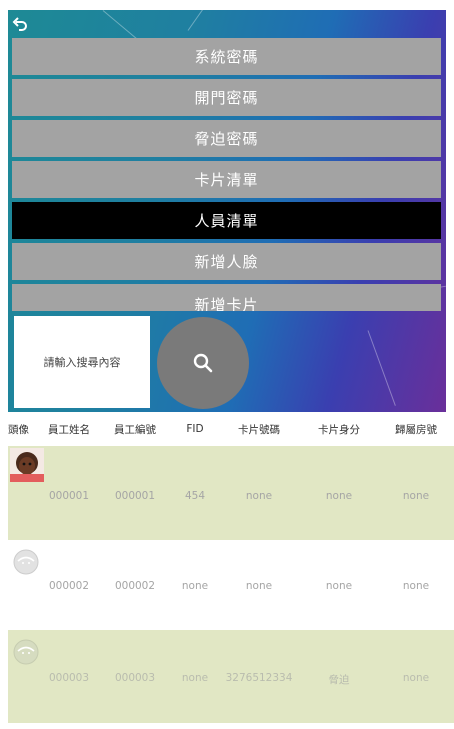  I want to click on header-card-role: 卡片身分, so click(339, 429).